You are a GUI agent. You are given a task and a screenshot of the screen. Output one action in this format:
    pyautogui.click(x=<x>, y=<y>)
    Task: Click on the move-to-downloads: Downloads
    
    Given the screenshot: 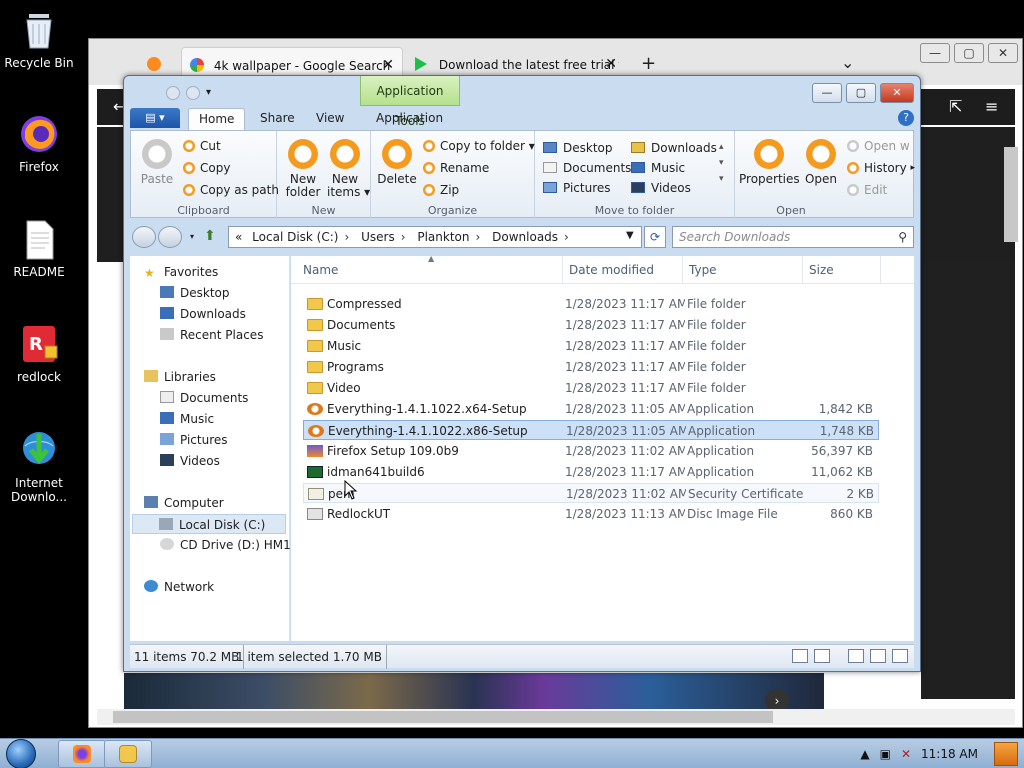 What is the action you would take?
    pyautogui.click(x=674, y=148)
    